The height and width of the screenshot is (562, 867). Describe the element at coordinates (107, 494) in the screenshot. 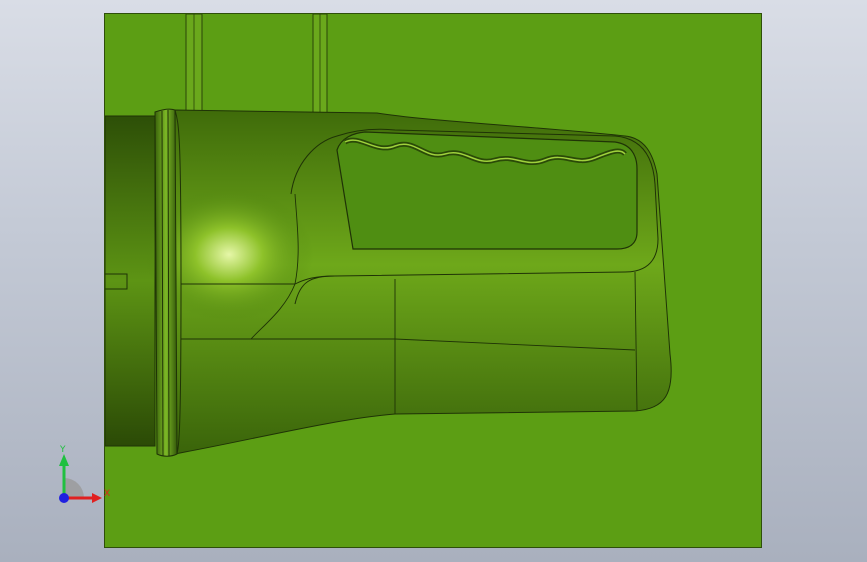

I see `x-axis-label: X` at that location.